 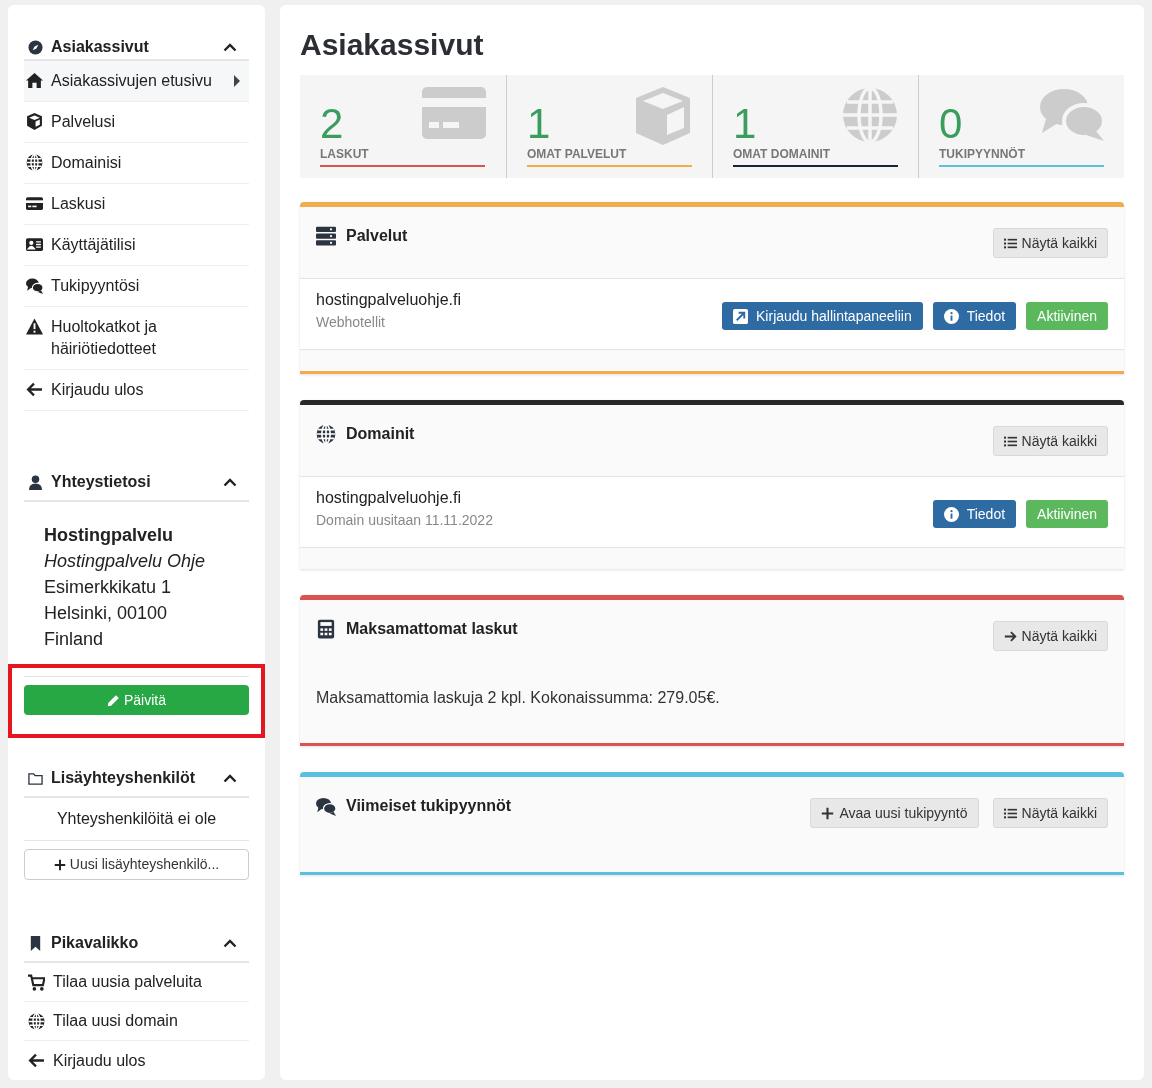 What do you see at coordinates (35, 482) in the screenshot?
I see `user-icon` at bounding box center [35, 482].